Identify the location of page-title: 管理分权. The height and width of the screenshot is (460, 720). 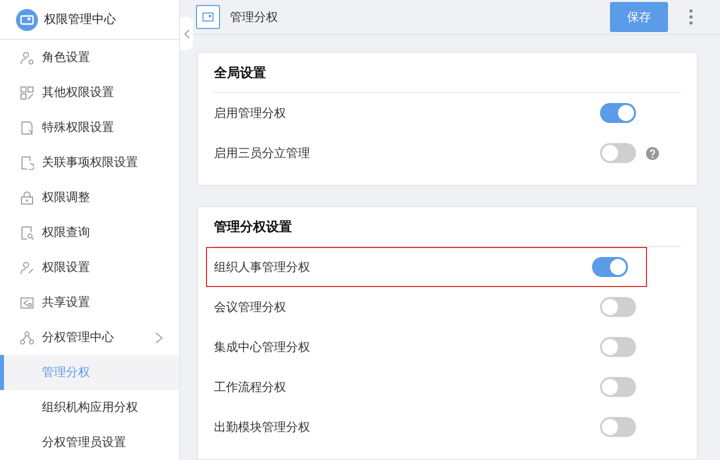
(254, 17).